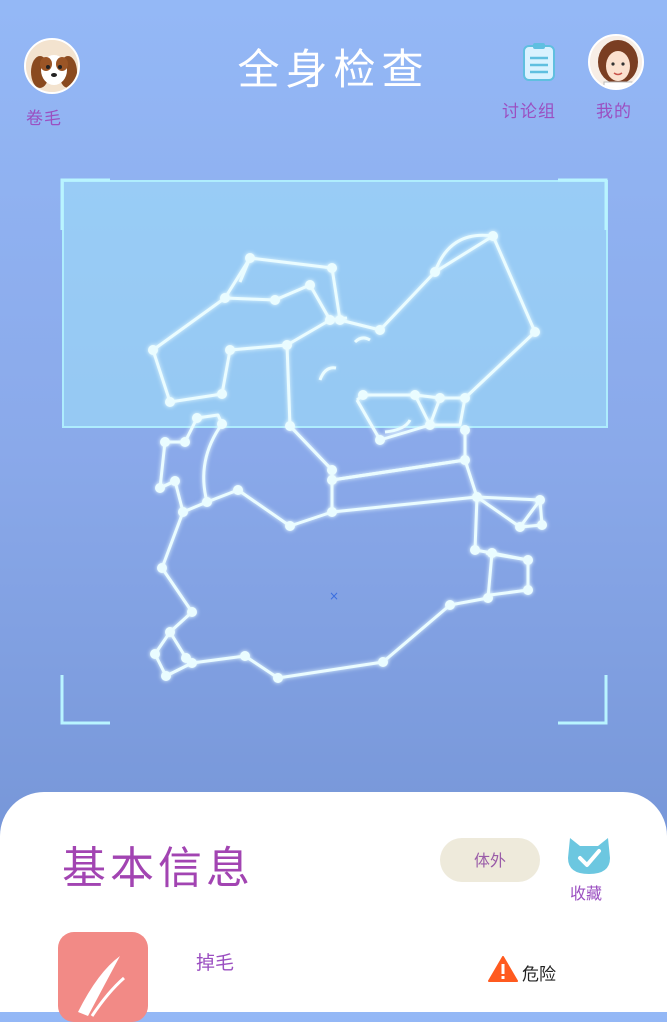  What do you see at coordinates (586, 892) in the screenshot?
I see `favorite-label: 收藏` at bounding box center [586, 892].